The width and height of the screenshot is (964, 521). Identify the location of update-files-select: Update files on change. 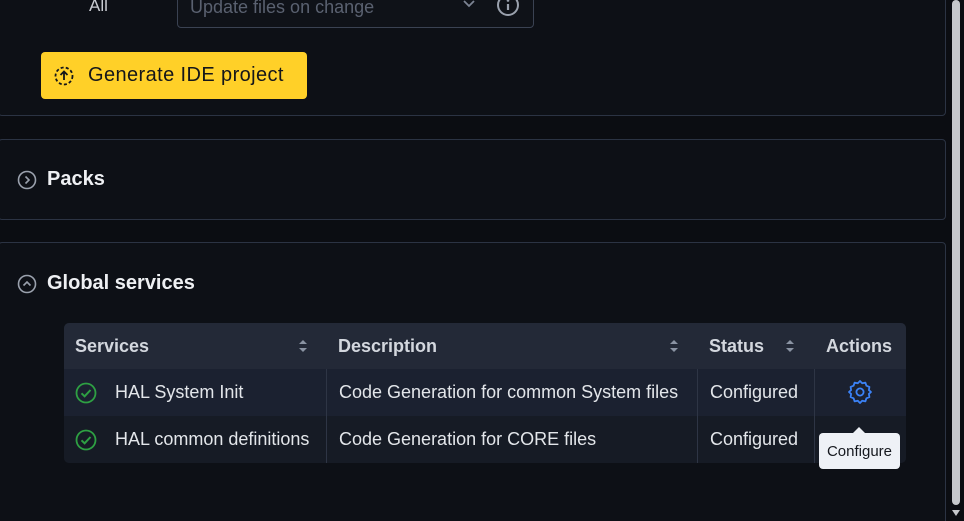
(355, 14).